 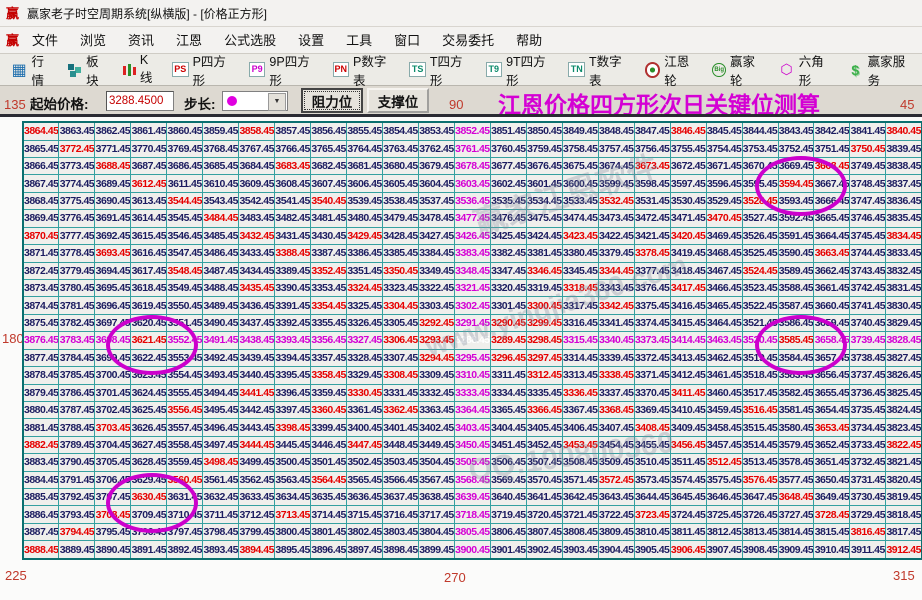 I want to click on price-cell-3451.45: 3451.45, so click(x=508, y=445).